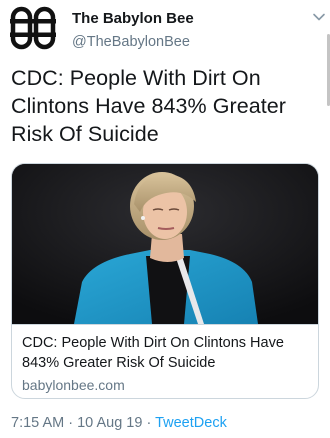 This screenshot has width=330, height=438. What do you see at coordinates (133, 42) in the screenshot?
I see `handle: @TheBabylonBee` at bounding box center [133, 42].